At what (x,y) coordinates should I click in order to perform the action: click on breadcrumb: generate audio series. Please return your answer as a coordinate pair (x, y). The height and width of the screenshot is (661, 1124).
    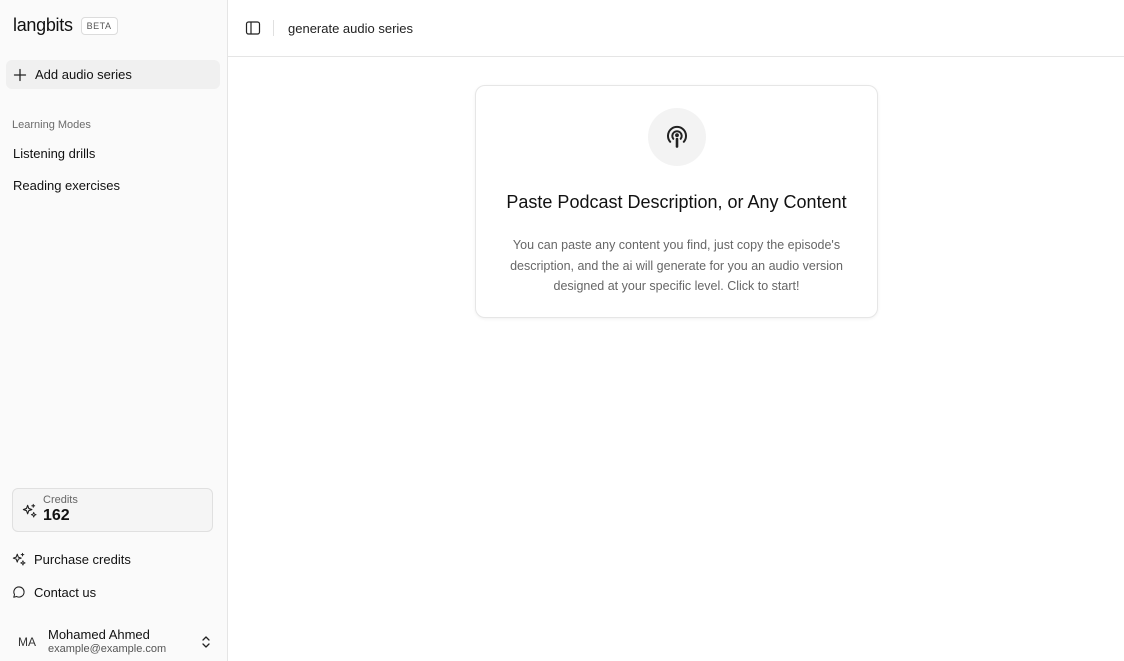
    Looking at the image, I should click on (351, 28).